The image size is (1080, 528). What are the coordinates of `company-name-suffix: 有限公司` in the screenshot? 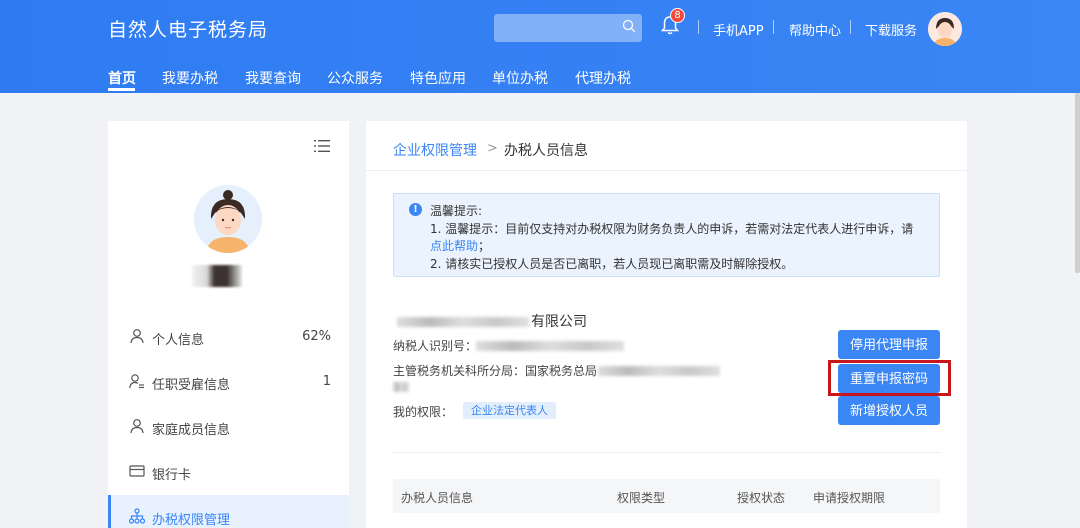 It's located at (559, 322).